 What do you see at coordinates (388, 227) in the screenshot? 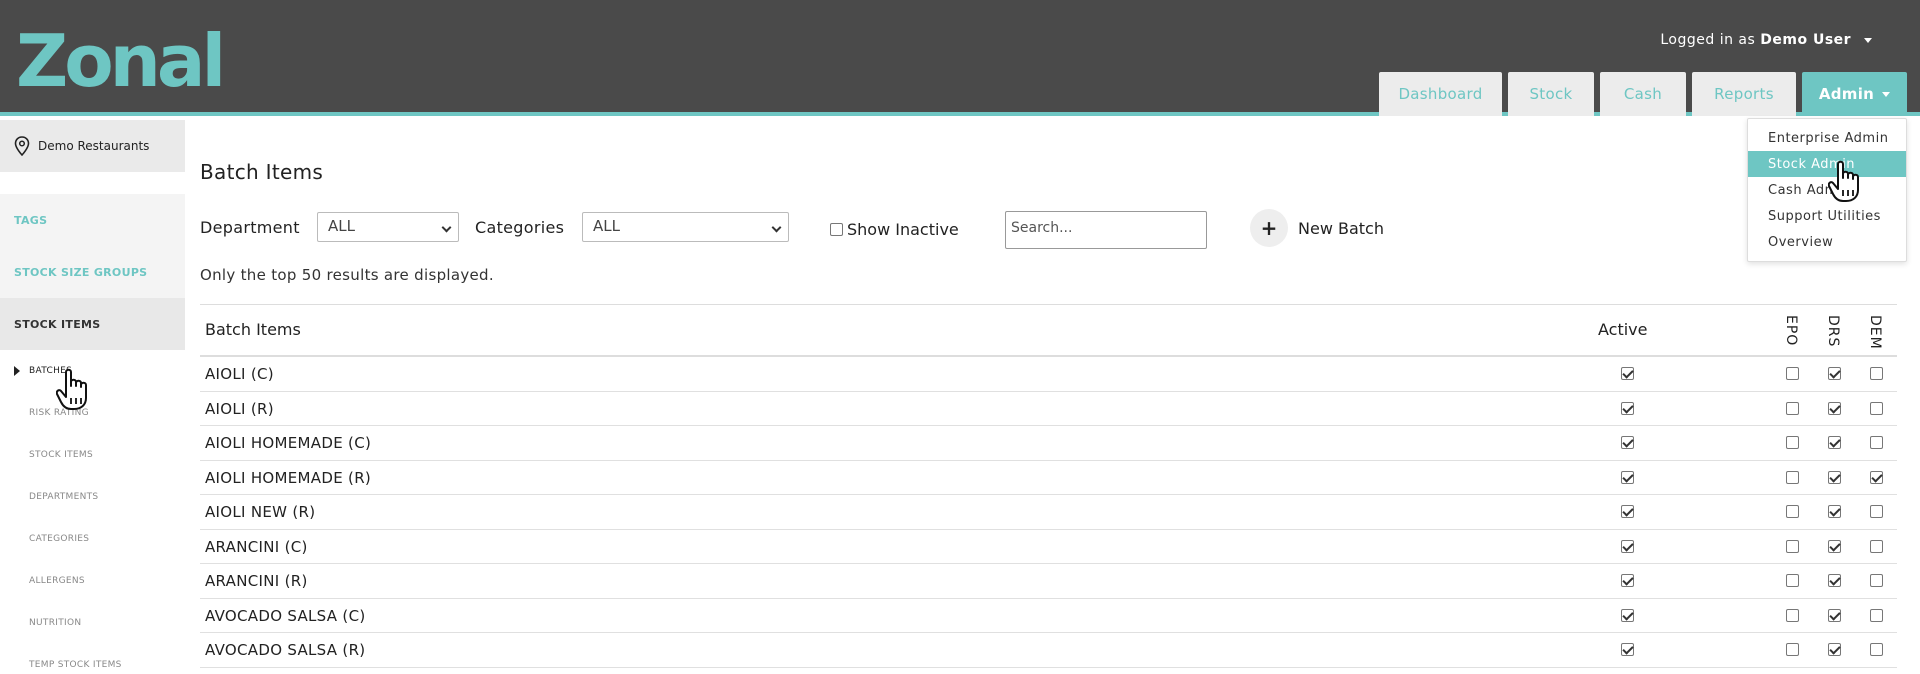
I see `department-select: ALL` at bounding box center [388, 227].